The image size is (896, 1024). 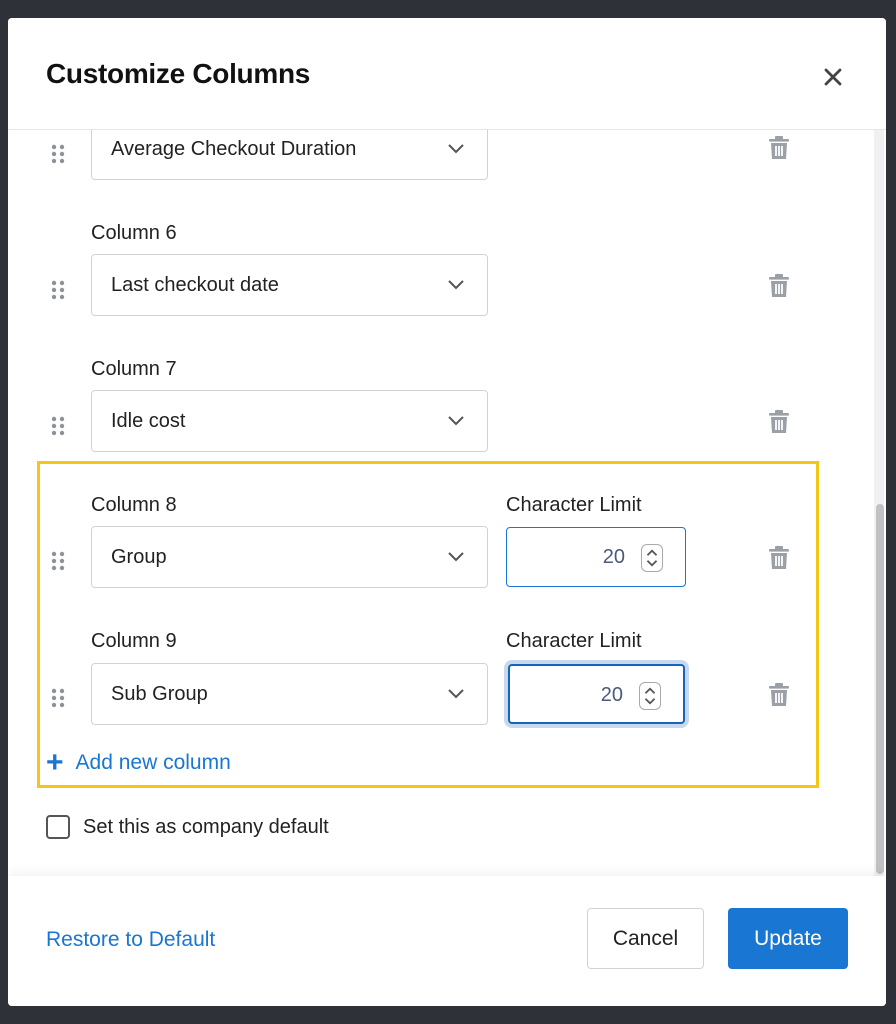 I want to click on delete-column-5-button, so click(x=779, y=148).